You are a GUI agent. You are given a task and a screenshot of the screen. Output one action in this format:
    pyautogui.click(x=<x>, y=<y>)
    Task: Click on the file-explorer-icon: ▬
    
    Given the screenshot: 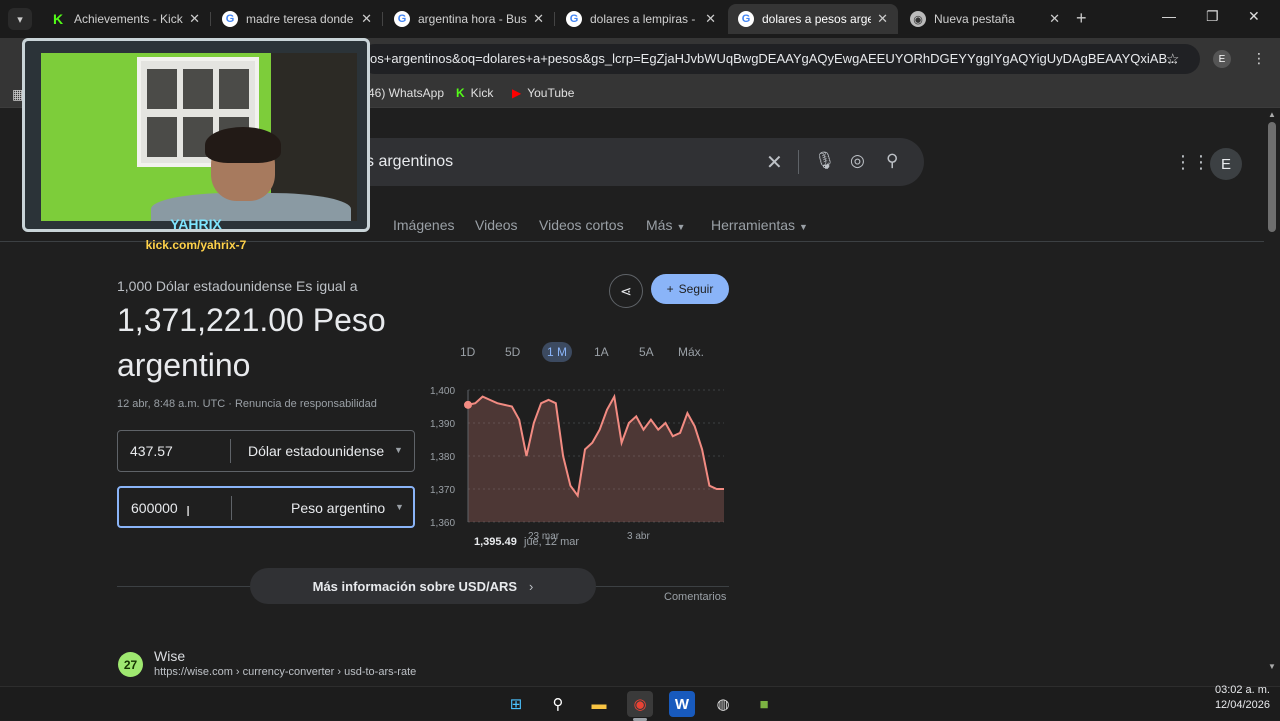 What is the action you would take?
    pyautogui.click(x=599, y=704)
    